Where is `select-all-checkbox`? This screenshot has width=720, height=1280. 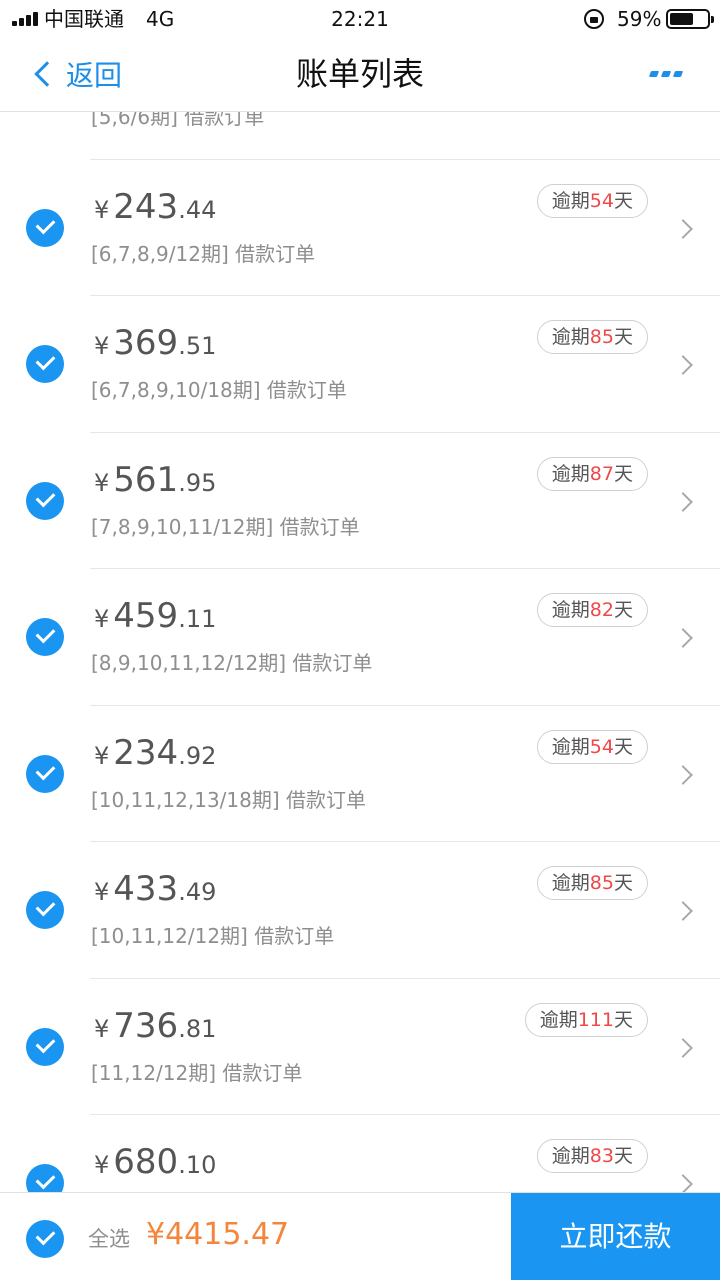 select-all-checkbox is located at coordinates (45, 1239).